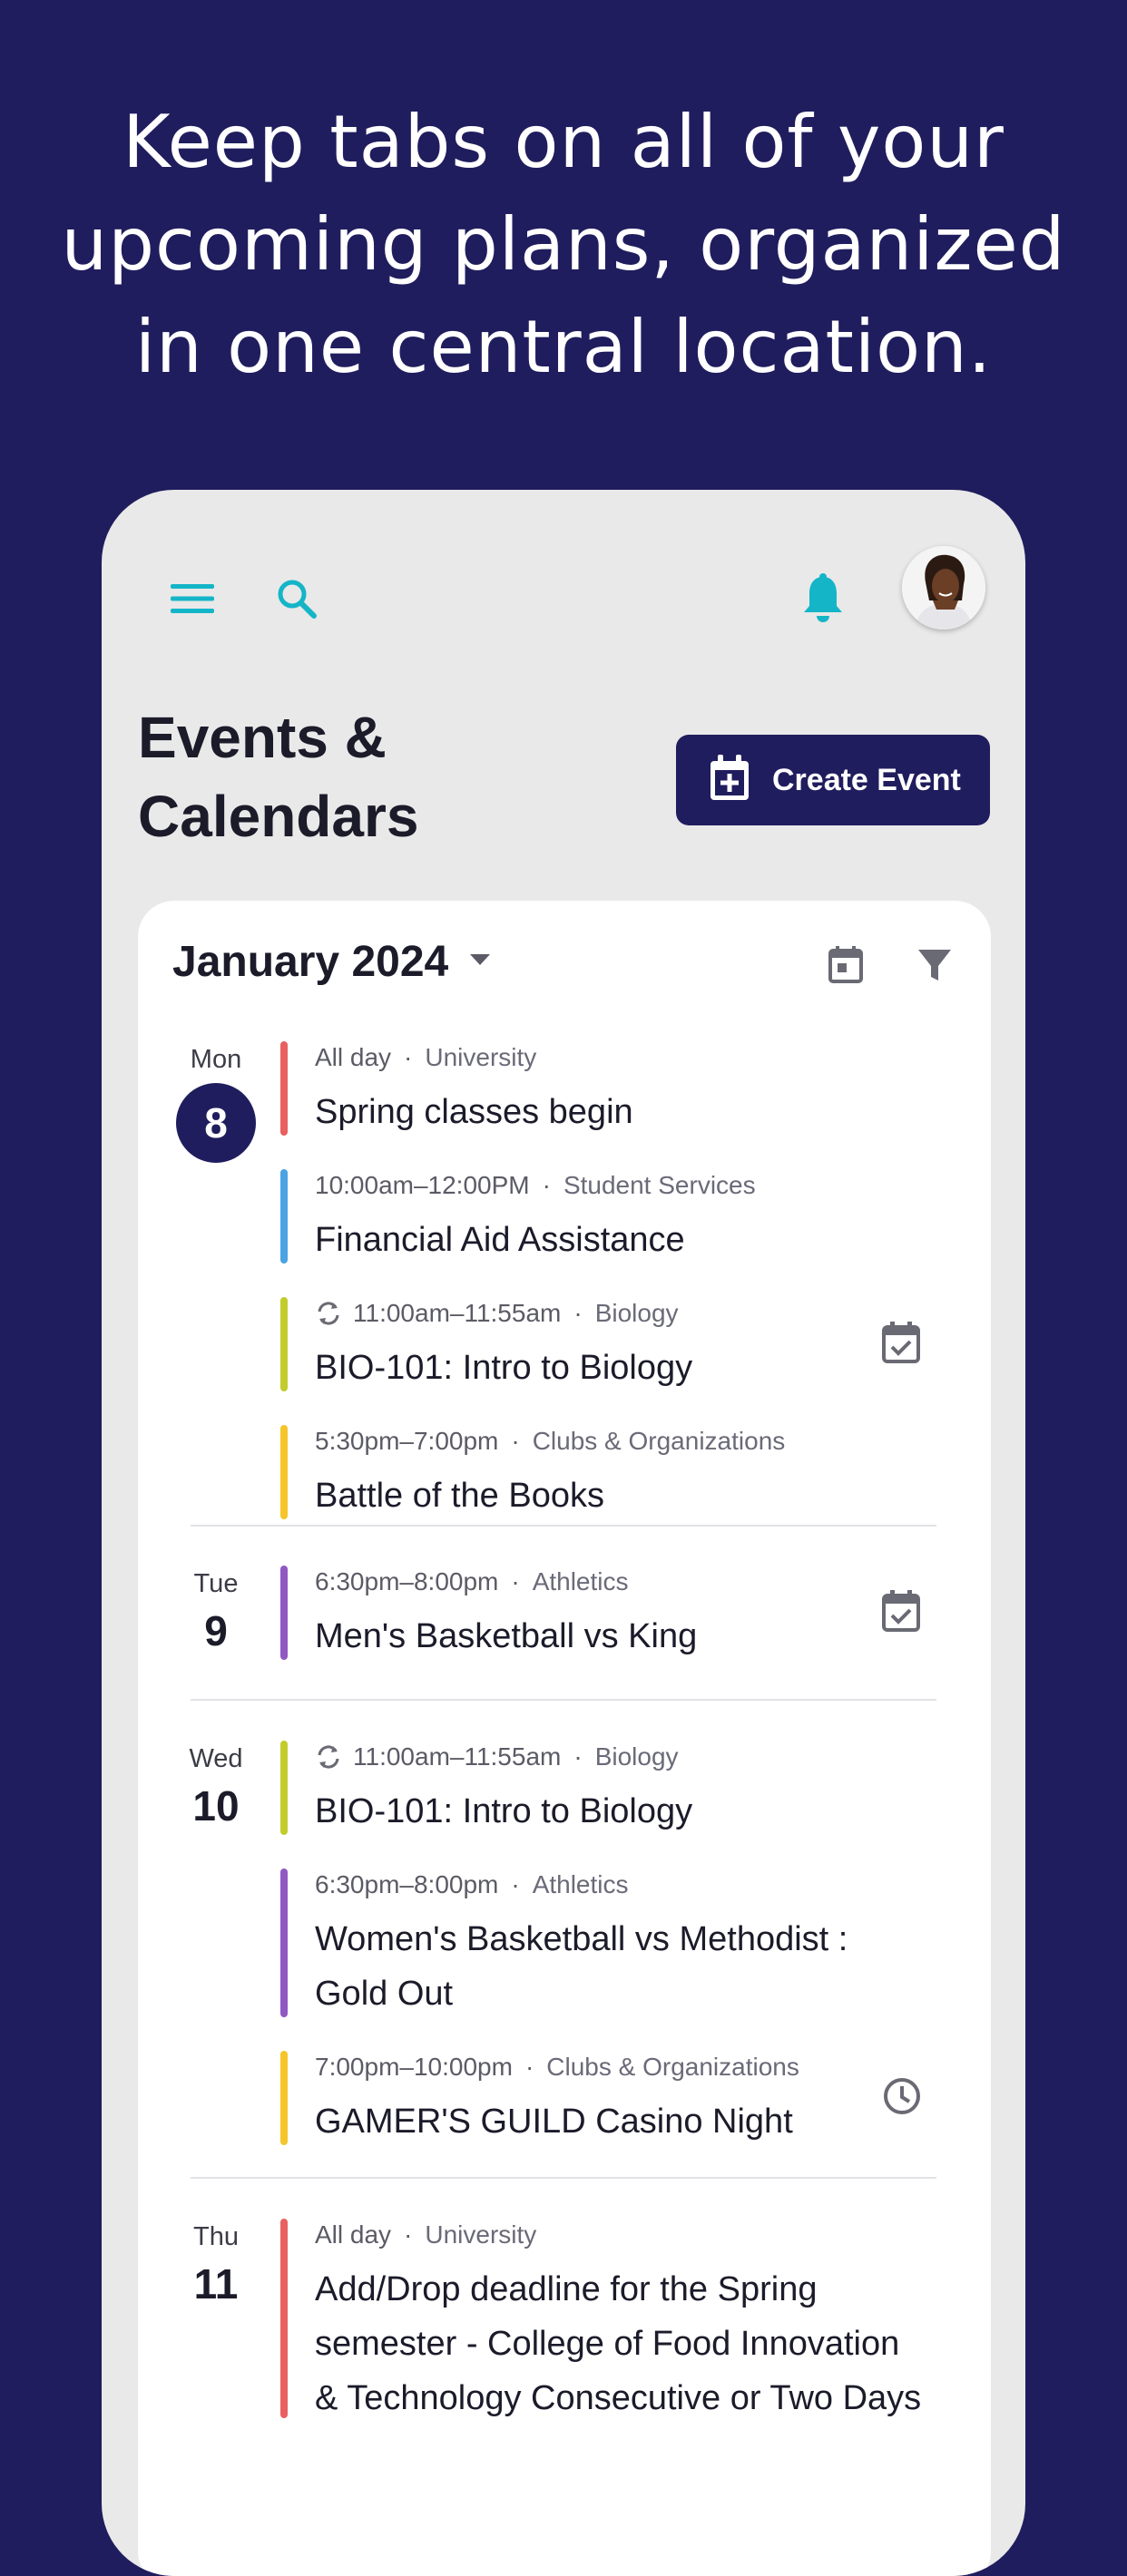 The height and width of the screenshot is (2576, 1127). I want to click on page-title: Events & Calendars, so click(328, 777).